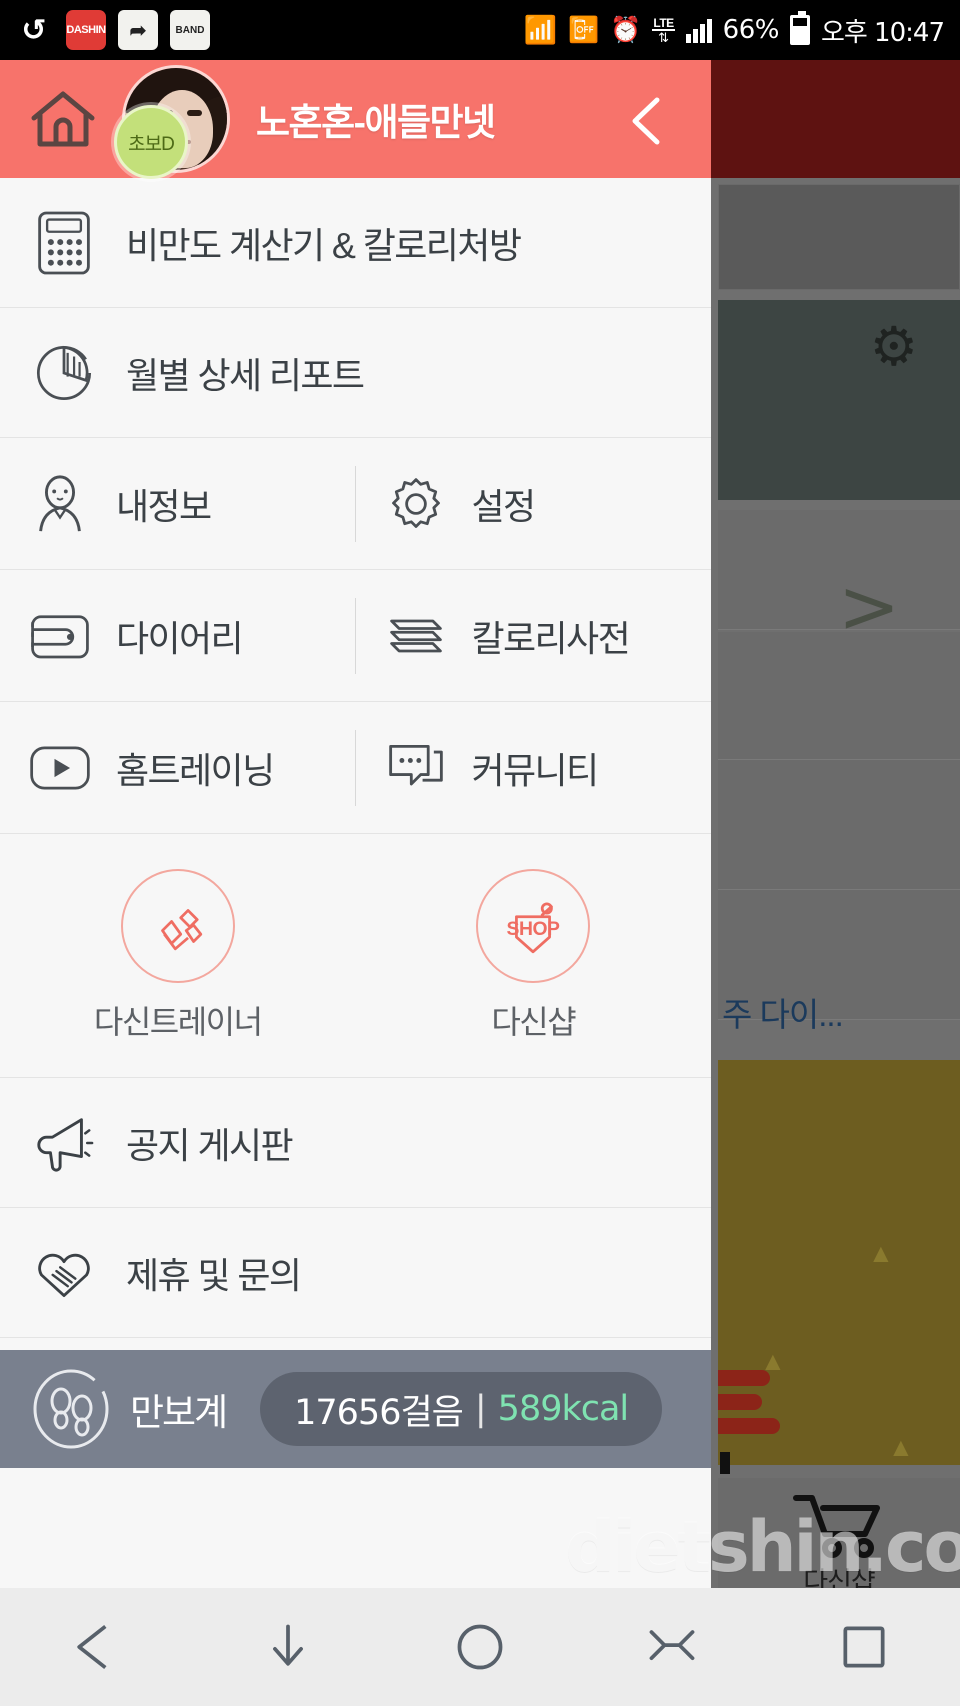  Describe the element at coordinates (195, 770) in the screenshot. I see `menu-label: 홈트레이닝` at that location.